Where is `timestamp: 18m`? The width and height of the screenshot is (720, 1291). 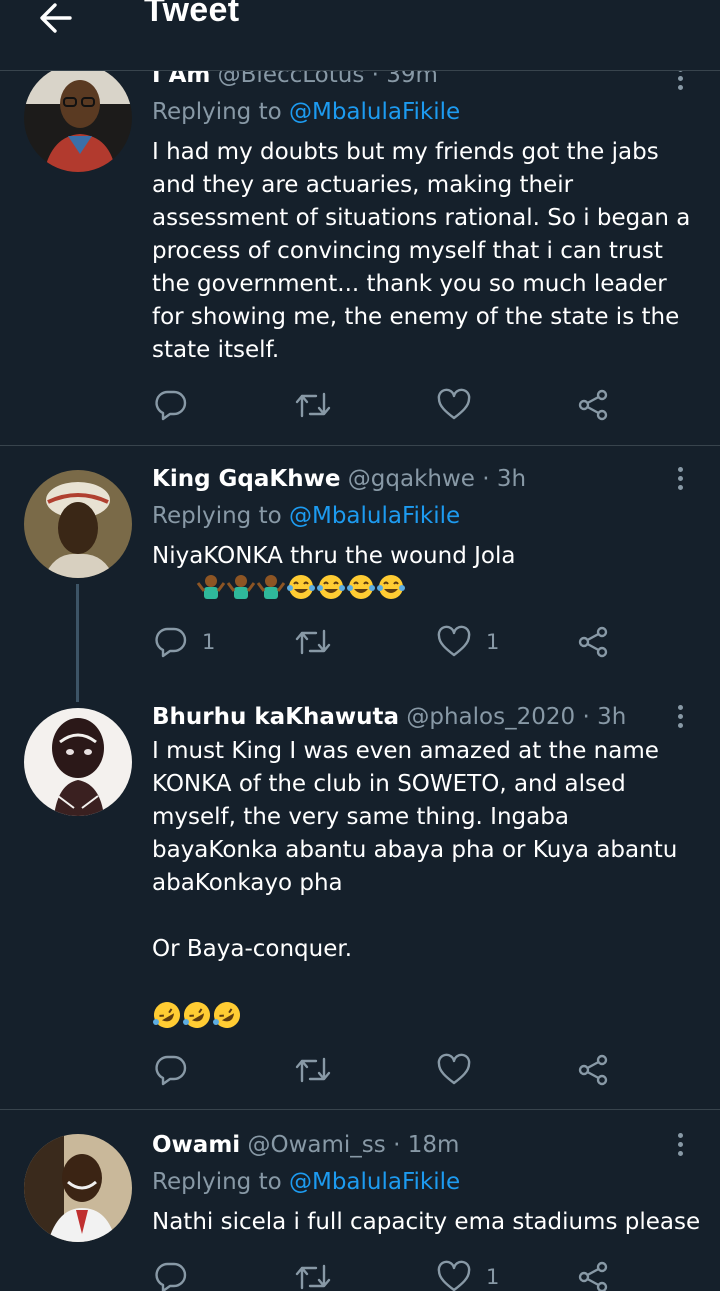
timestamp: 18m is located at coordinates (433, 1145).